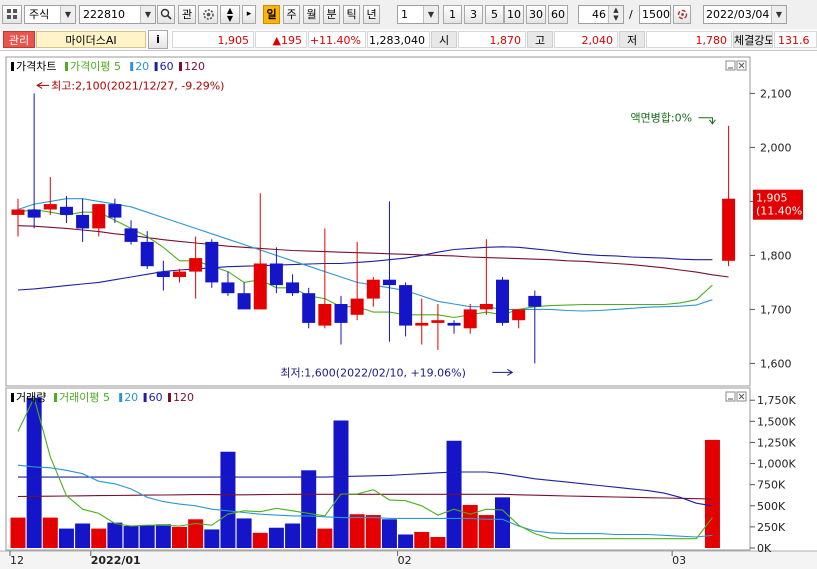  I want to click on price-tick-label: 2,000, so click(776, 147).